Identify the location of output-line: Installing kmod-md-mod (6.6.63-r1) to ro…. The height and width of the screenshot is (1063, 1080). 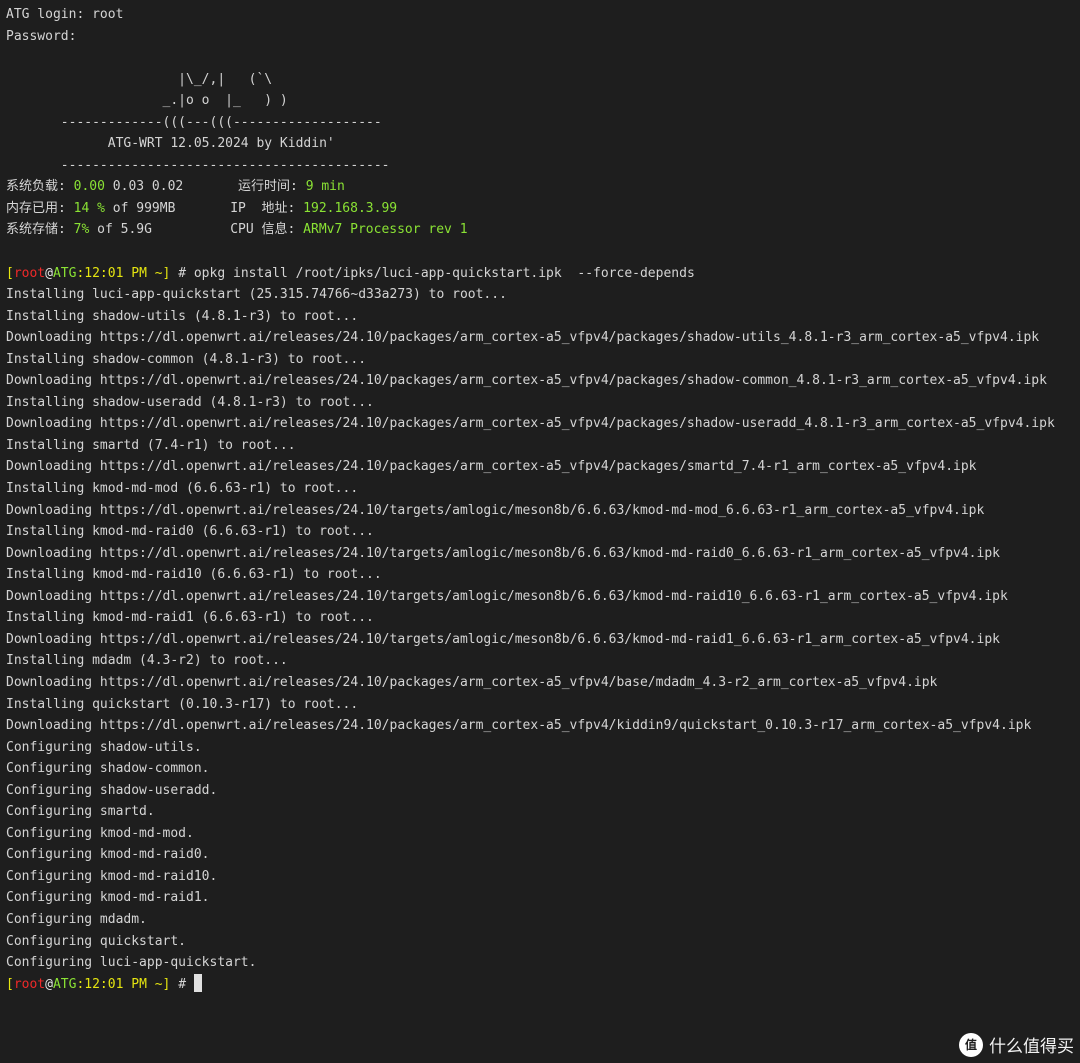
(182, 489).